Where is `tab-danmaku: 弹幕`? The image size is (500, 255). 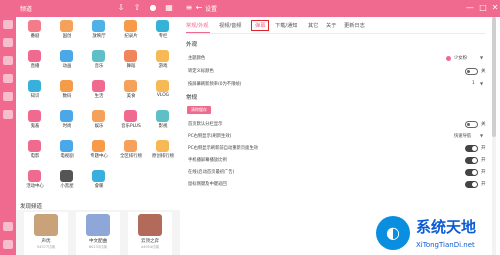
tab-danmaku: 弹幕 is located at coordinates (260, 25).